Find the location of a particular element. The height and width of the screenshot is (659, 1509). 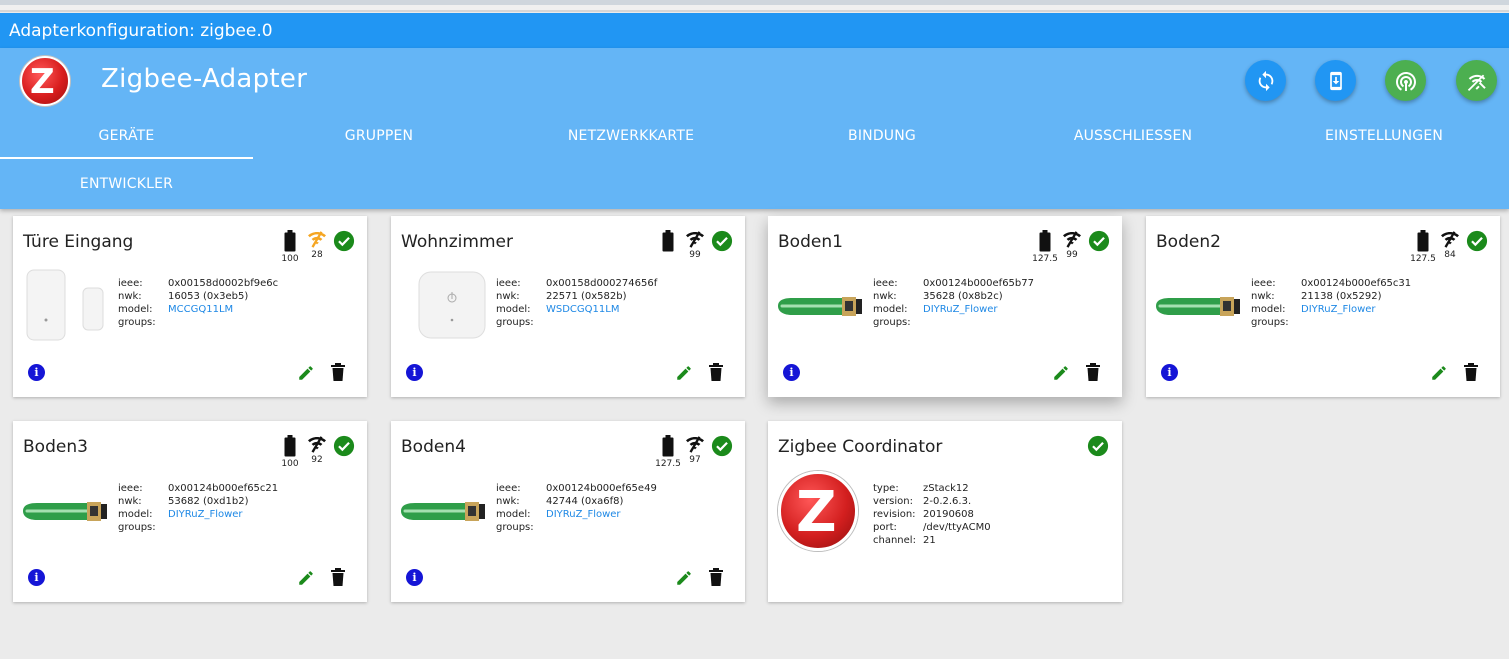

device-status: 100 92 is located at coordinates (317, 455).